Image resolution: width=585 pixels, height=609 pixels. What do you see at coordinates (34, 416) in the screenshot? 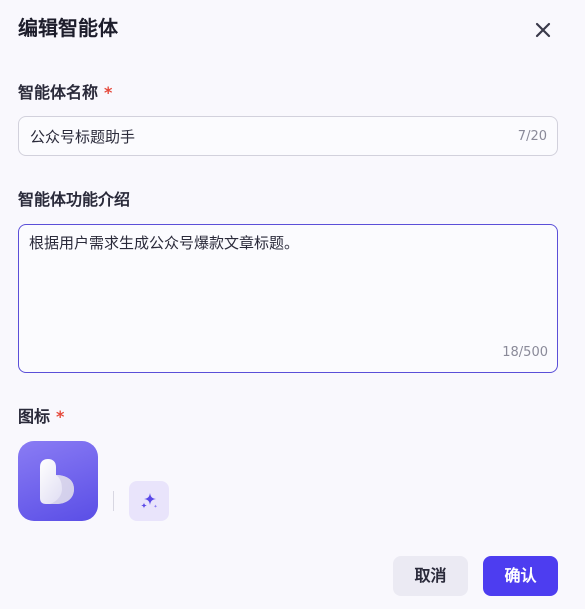
I see `icon-label: 图标` at bounding box center [34, 416].